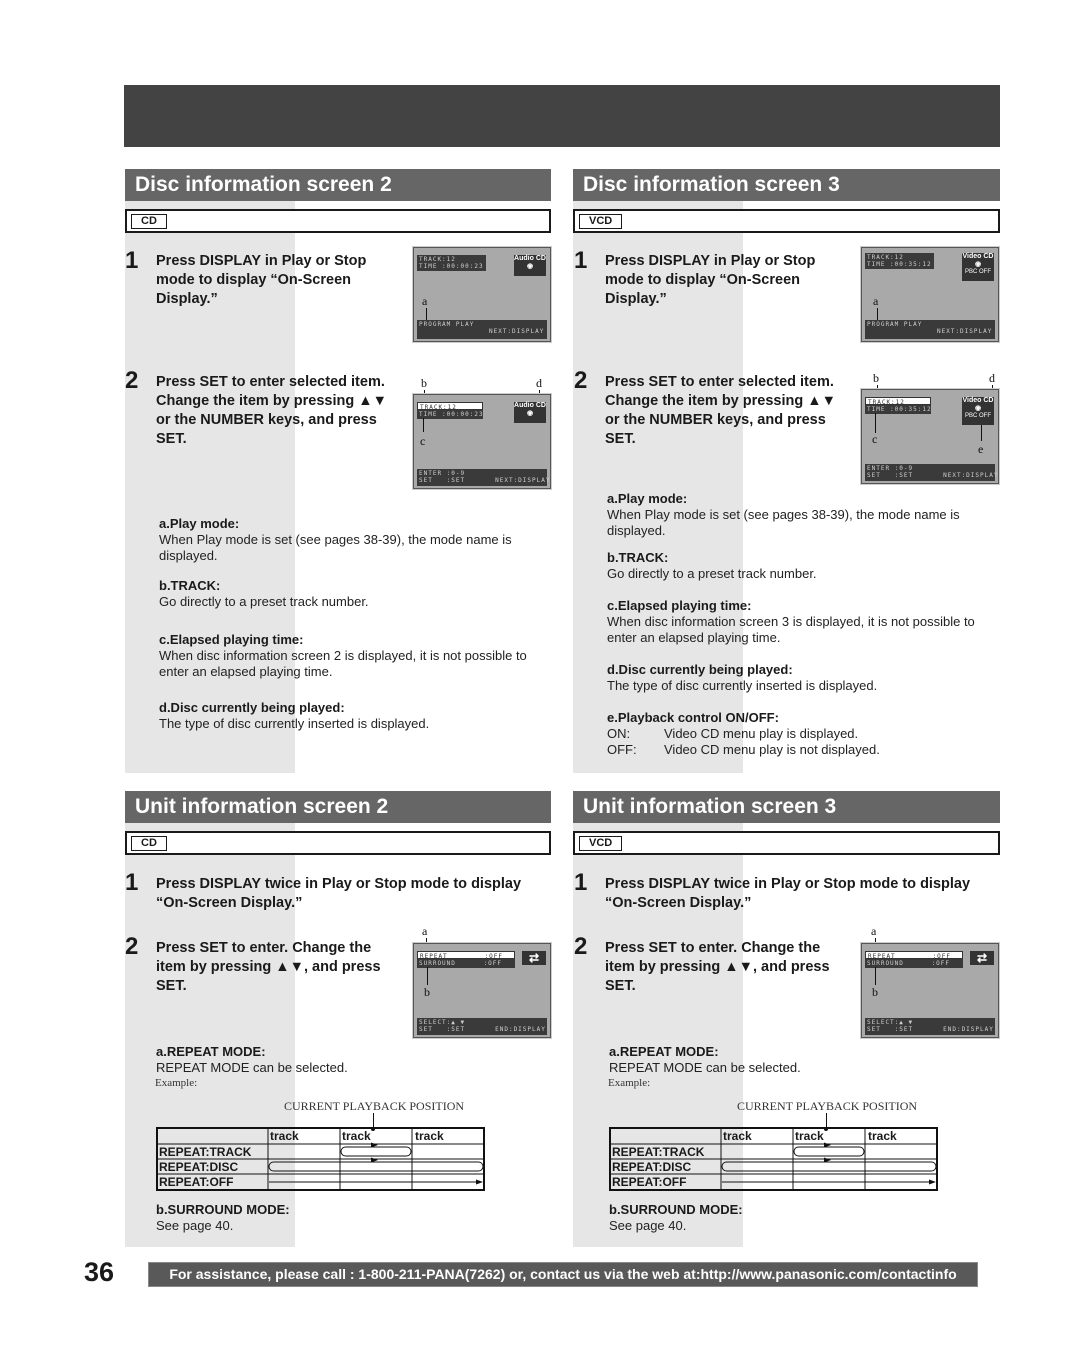  What do you see at coordinates (338, 807) in the screenshot?
I see `section-title-unit2: Unit information screen 2` at bounding box center [338, 807].